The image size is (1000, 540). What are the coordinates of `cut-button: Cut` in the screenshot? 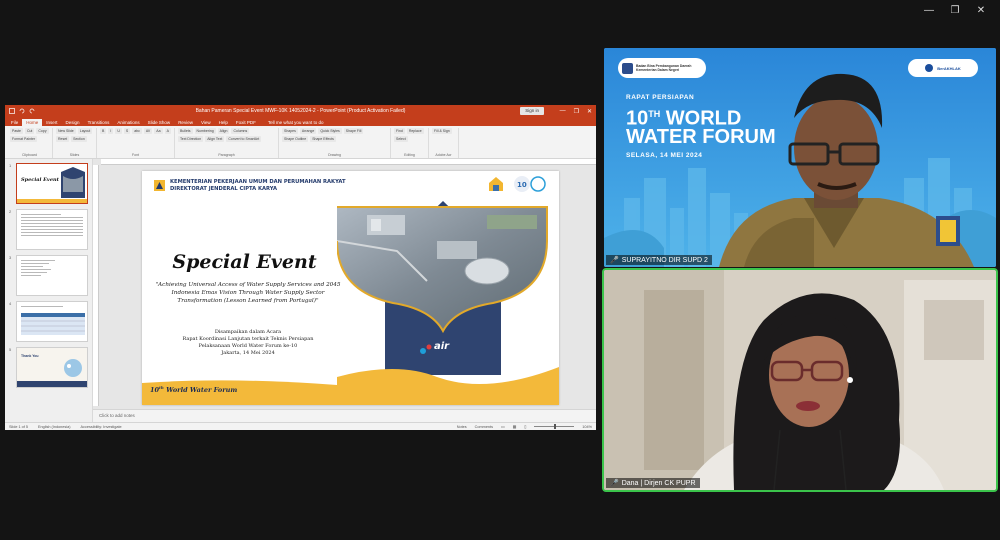 It's located at (29, 131).